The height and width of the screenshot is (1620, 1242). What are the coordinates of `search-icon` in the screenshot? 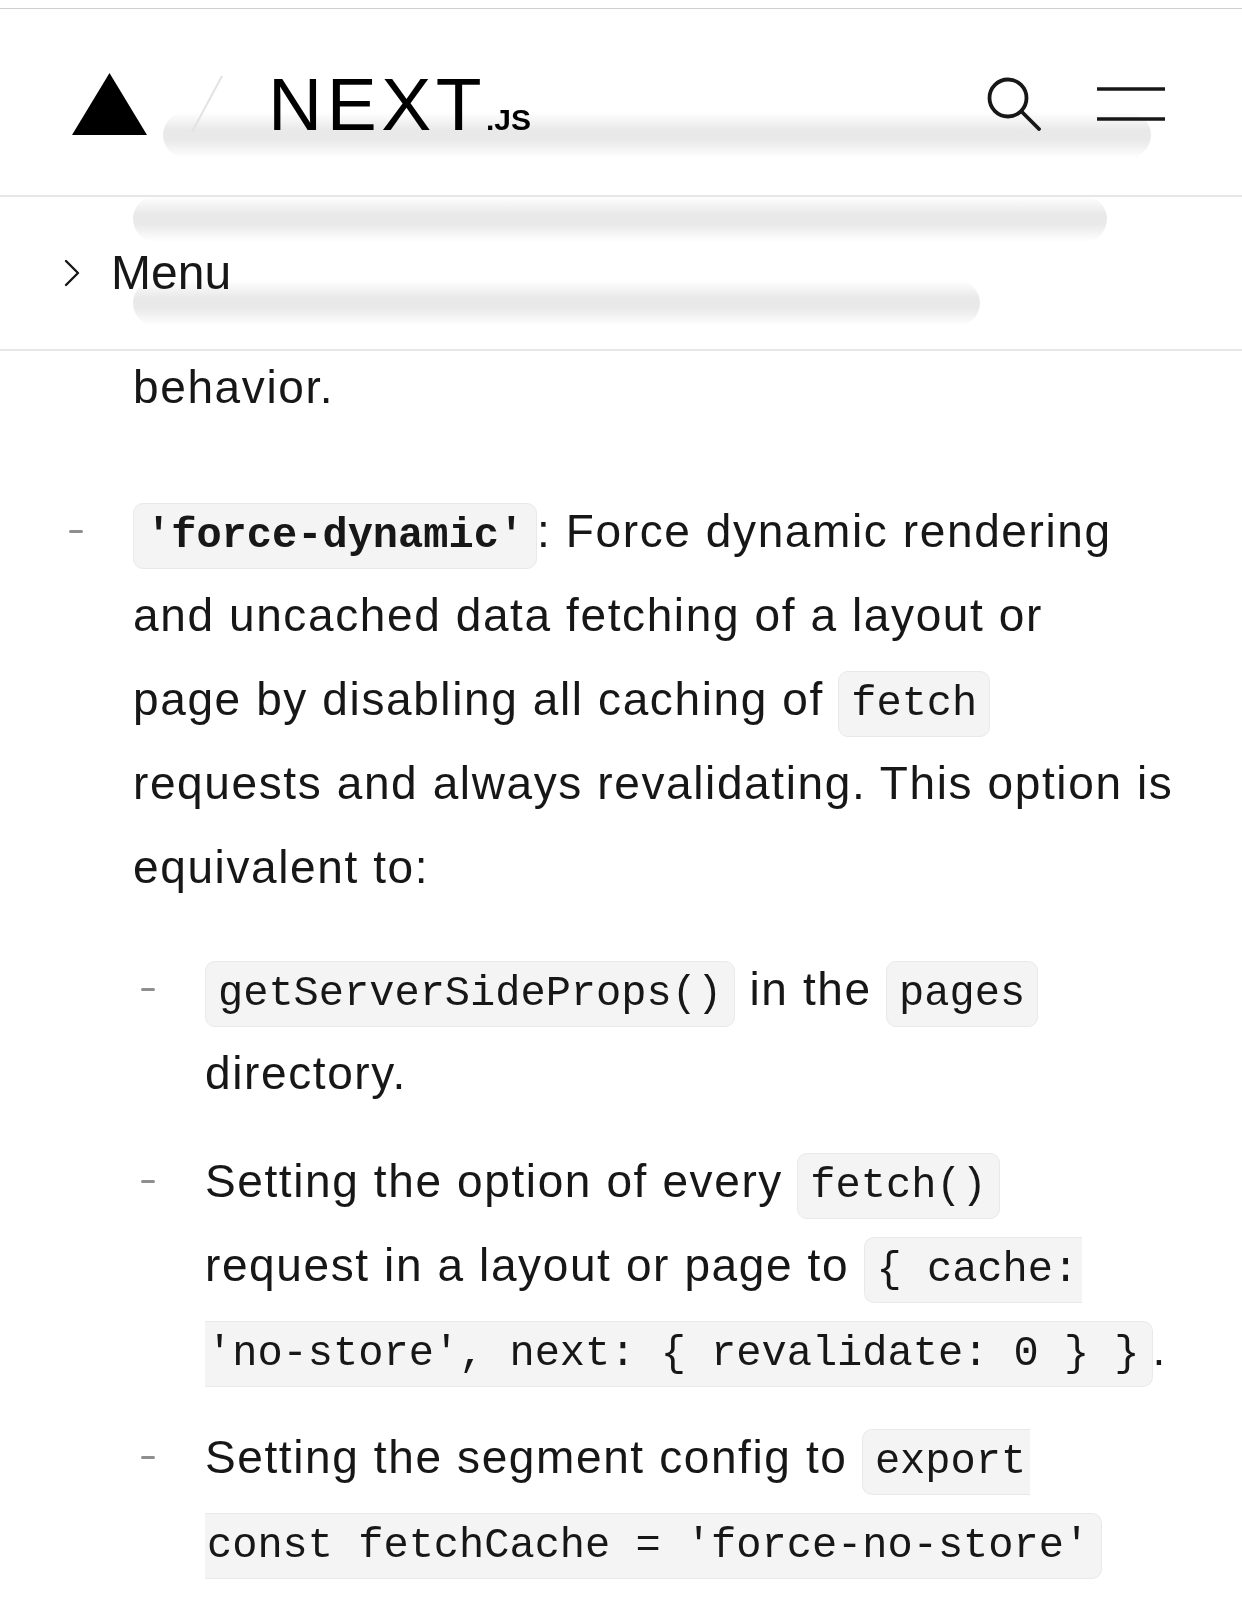 It's located at (1014, 104).